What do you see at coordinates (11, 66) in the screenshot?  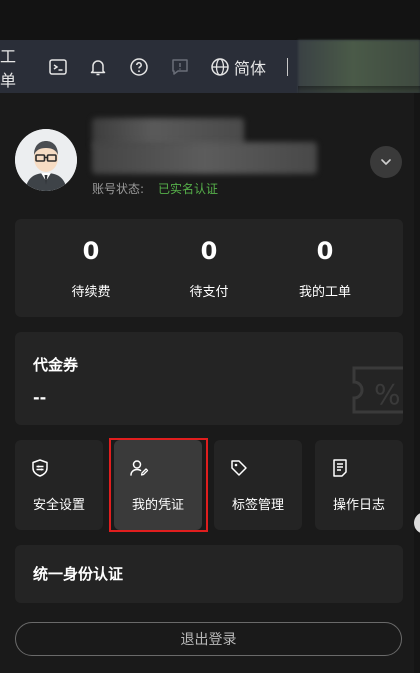 I see `ticket-link: 工单` at bounding box center [11, 66].